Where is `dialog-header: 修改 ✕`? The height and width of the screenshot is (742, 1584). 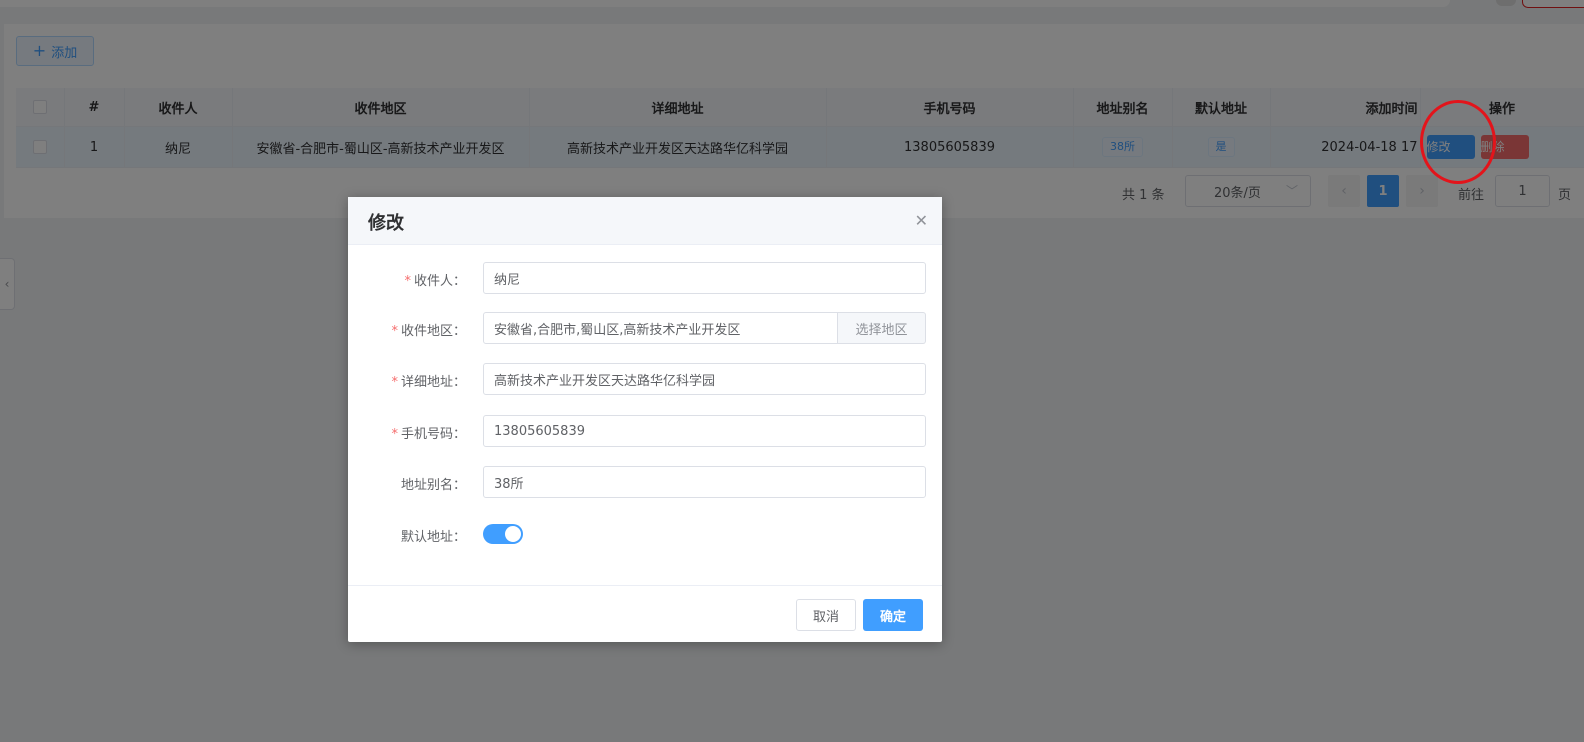
dialog-header: 修改 ✕ is located at coordinates (645, 221).